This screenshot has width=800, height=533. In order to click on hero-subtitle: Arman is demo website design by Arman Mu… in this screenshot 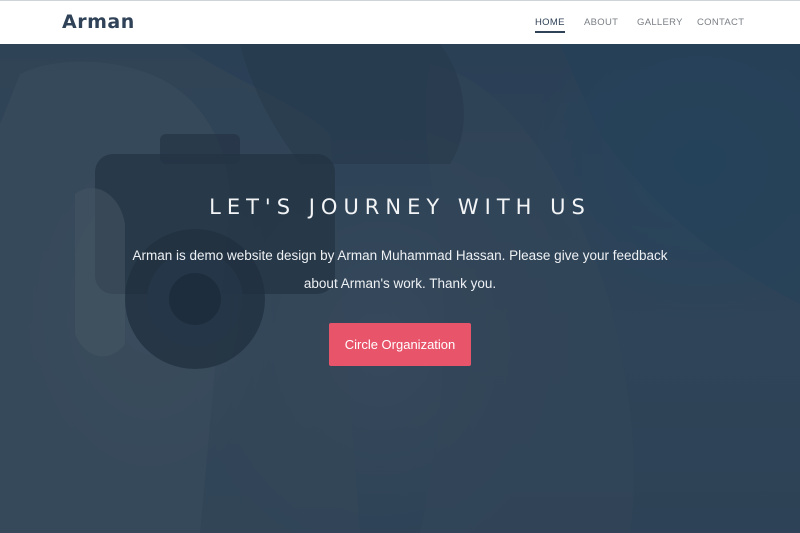, I will do `click(400, 269)`.